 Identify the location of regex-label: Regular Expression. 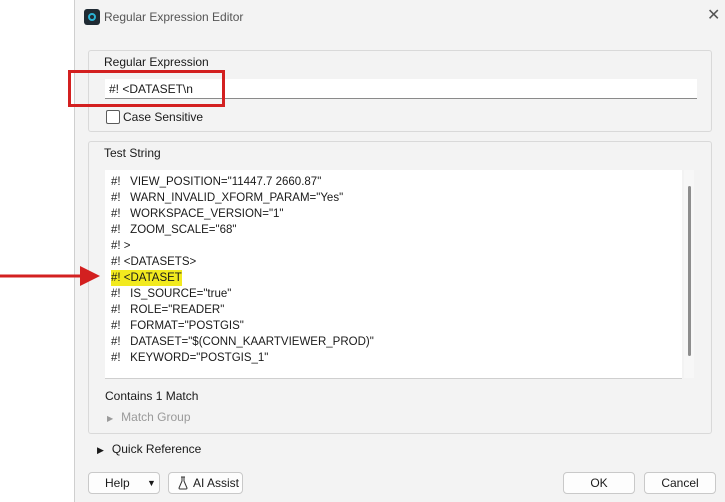
(156, 62).